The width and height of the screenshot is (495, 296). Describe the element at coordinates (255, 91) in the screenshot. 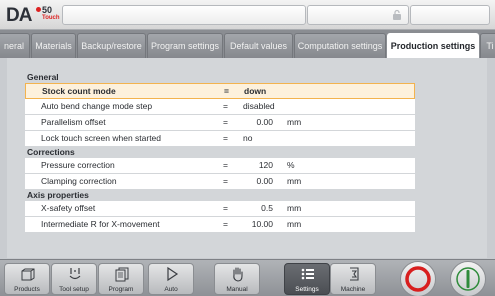

I see `setting-value: down` at that location.